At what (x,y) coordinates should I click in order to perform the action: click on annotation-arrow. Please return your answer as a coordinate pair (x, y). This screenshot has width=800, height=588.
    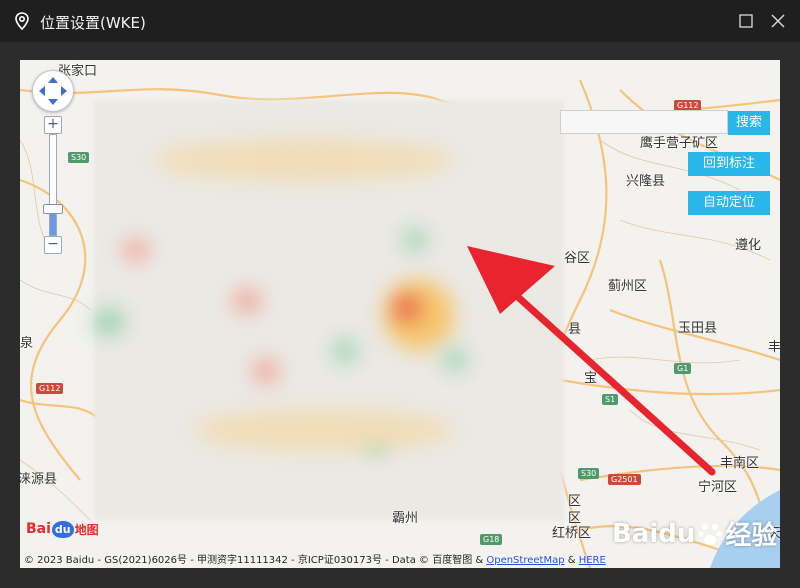
    Looking at the image, I should click on (591, 361).